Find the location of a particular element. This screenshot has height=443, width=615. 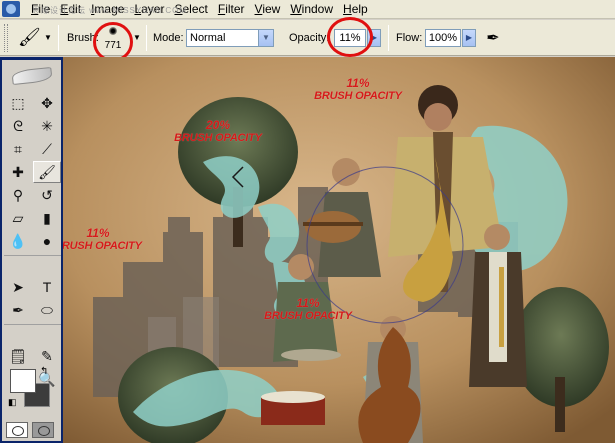

annotation-opacity-center: 11% BRUSH OPACITY is located at coordinates (308, 309).